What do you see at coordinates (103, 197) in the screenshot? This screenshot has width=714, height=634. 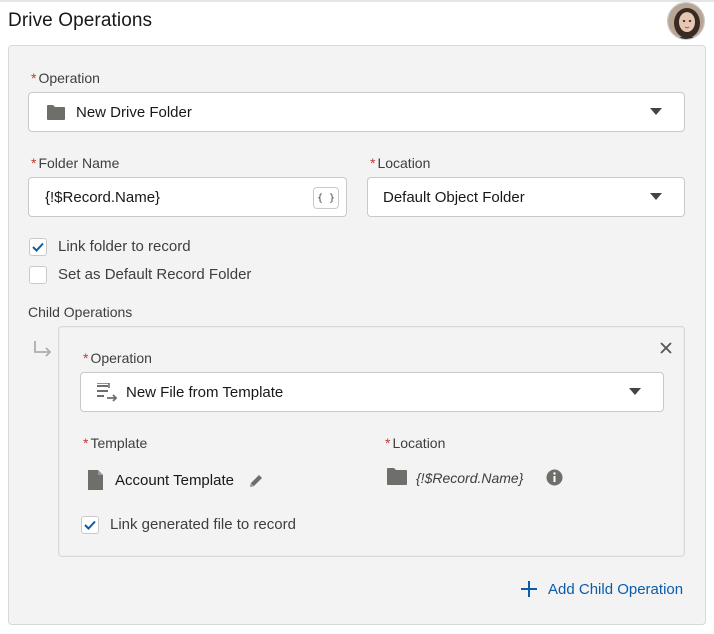 I see `folder-name-value: {!$Record.Name}` at bounding box center [103, 197].